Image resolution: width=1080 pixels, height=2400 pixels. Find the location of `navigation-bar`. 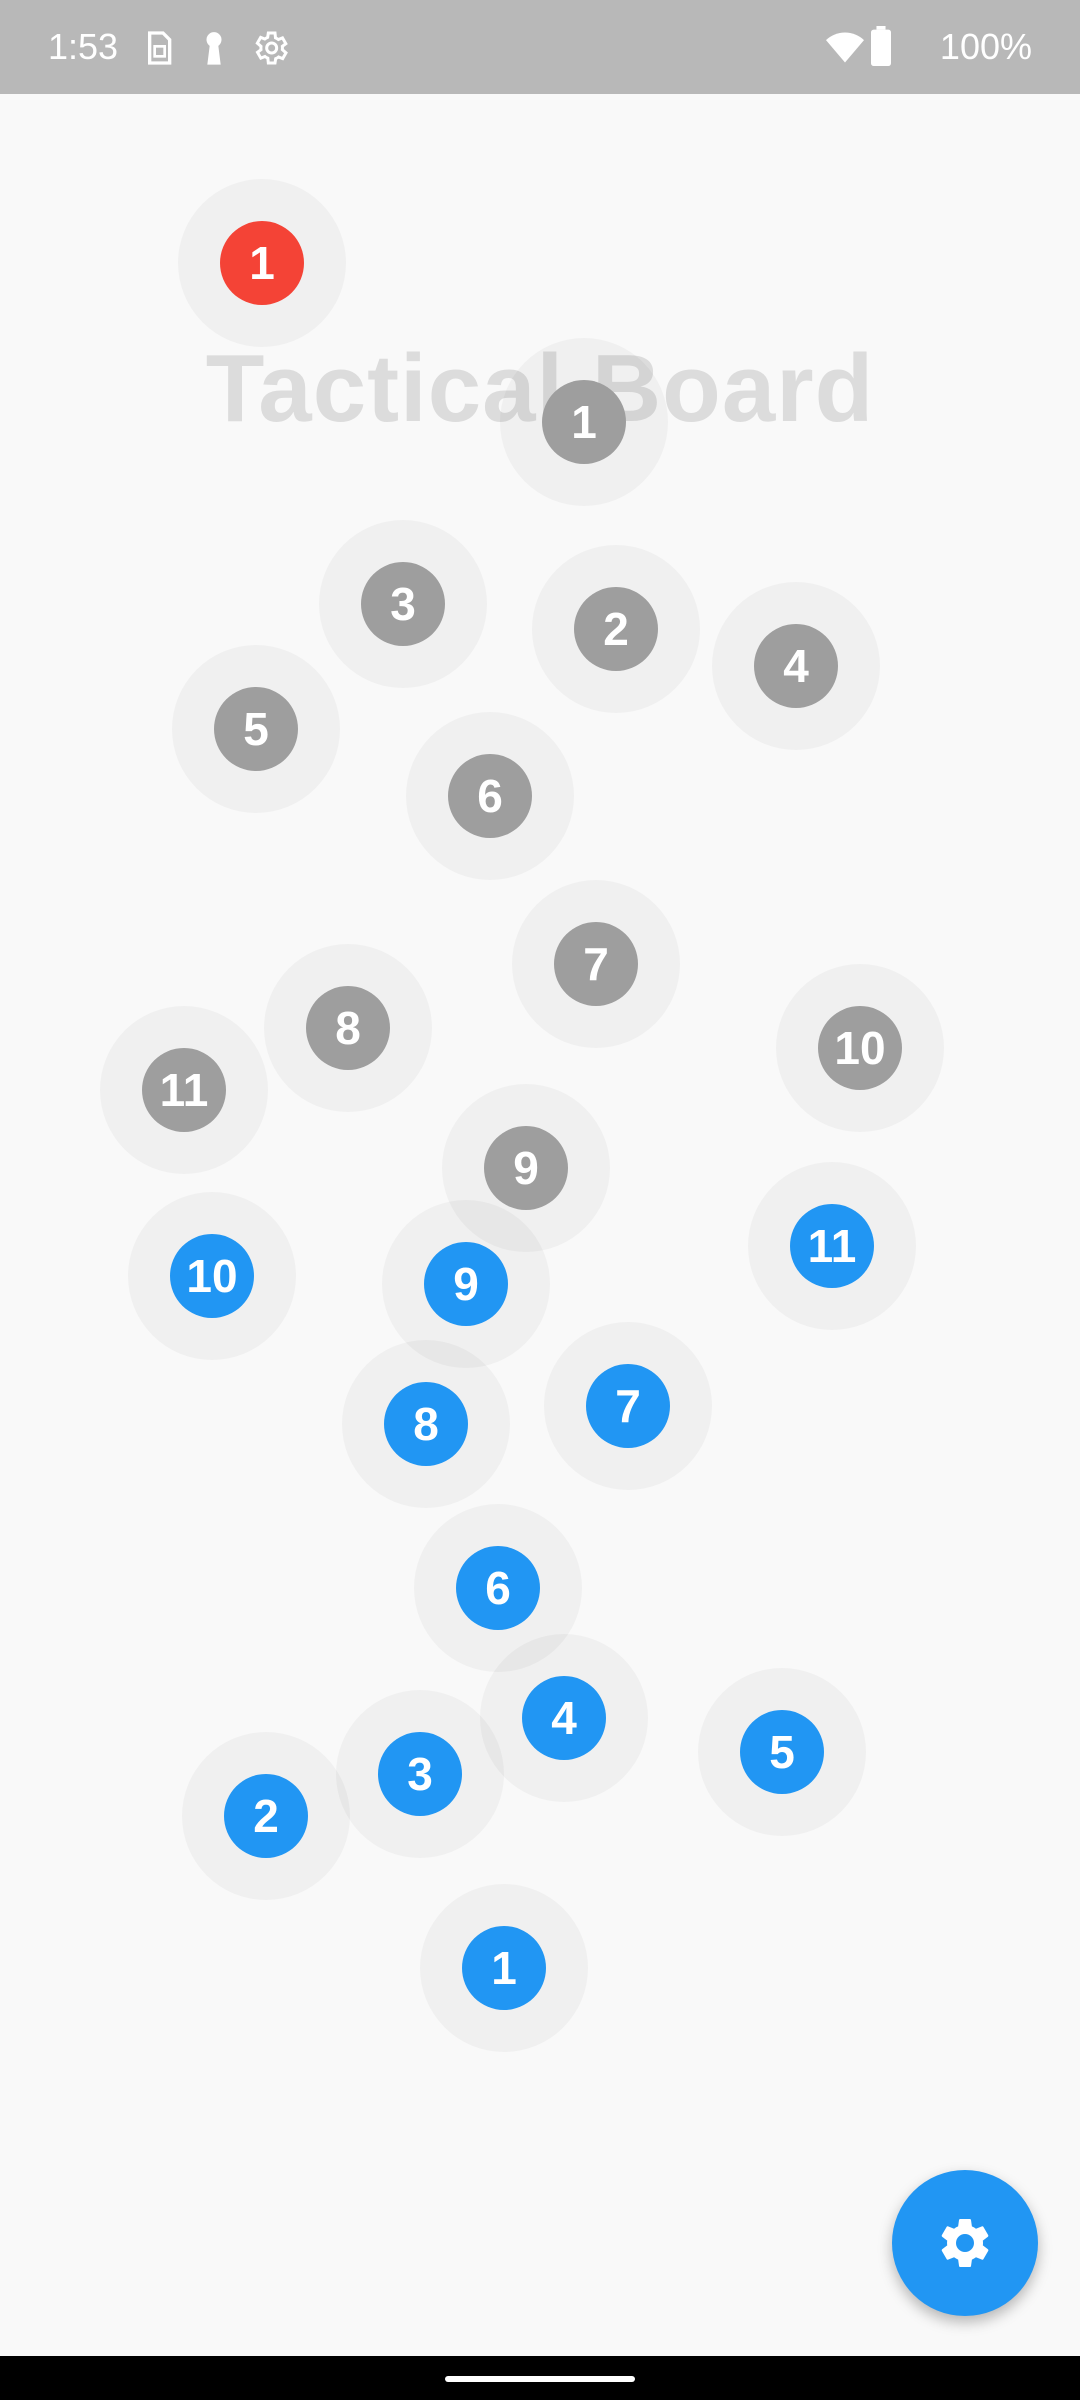

navigation-bar is located at coordinates (540, 2378).